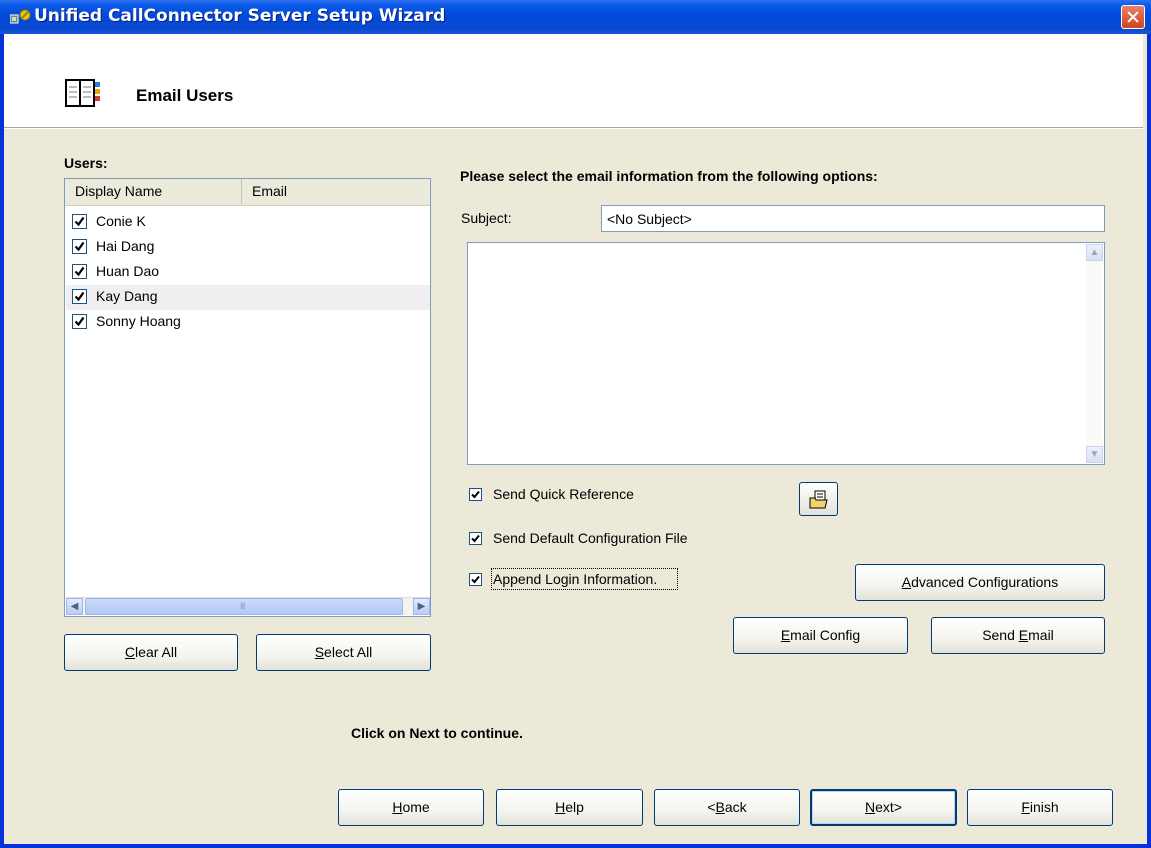 This screenshot has width=1151, height=848. What do you see at coordinates (248, 297) in the screenshot?
I see `list-item: Kay Dang` at bounding box center [248, 297].